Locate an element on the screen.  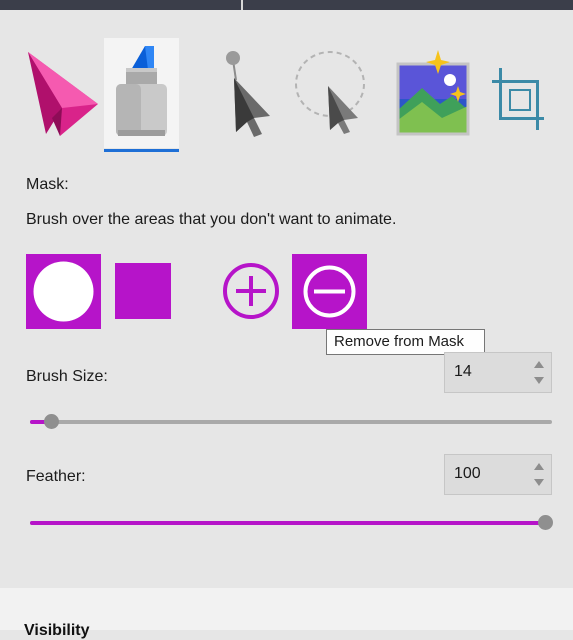
brush-size-slider is located at coordinates (291, 421).